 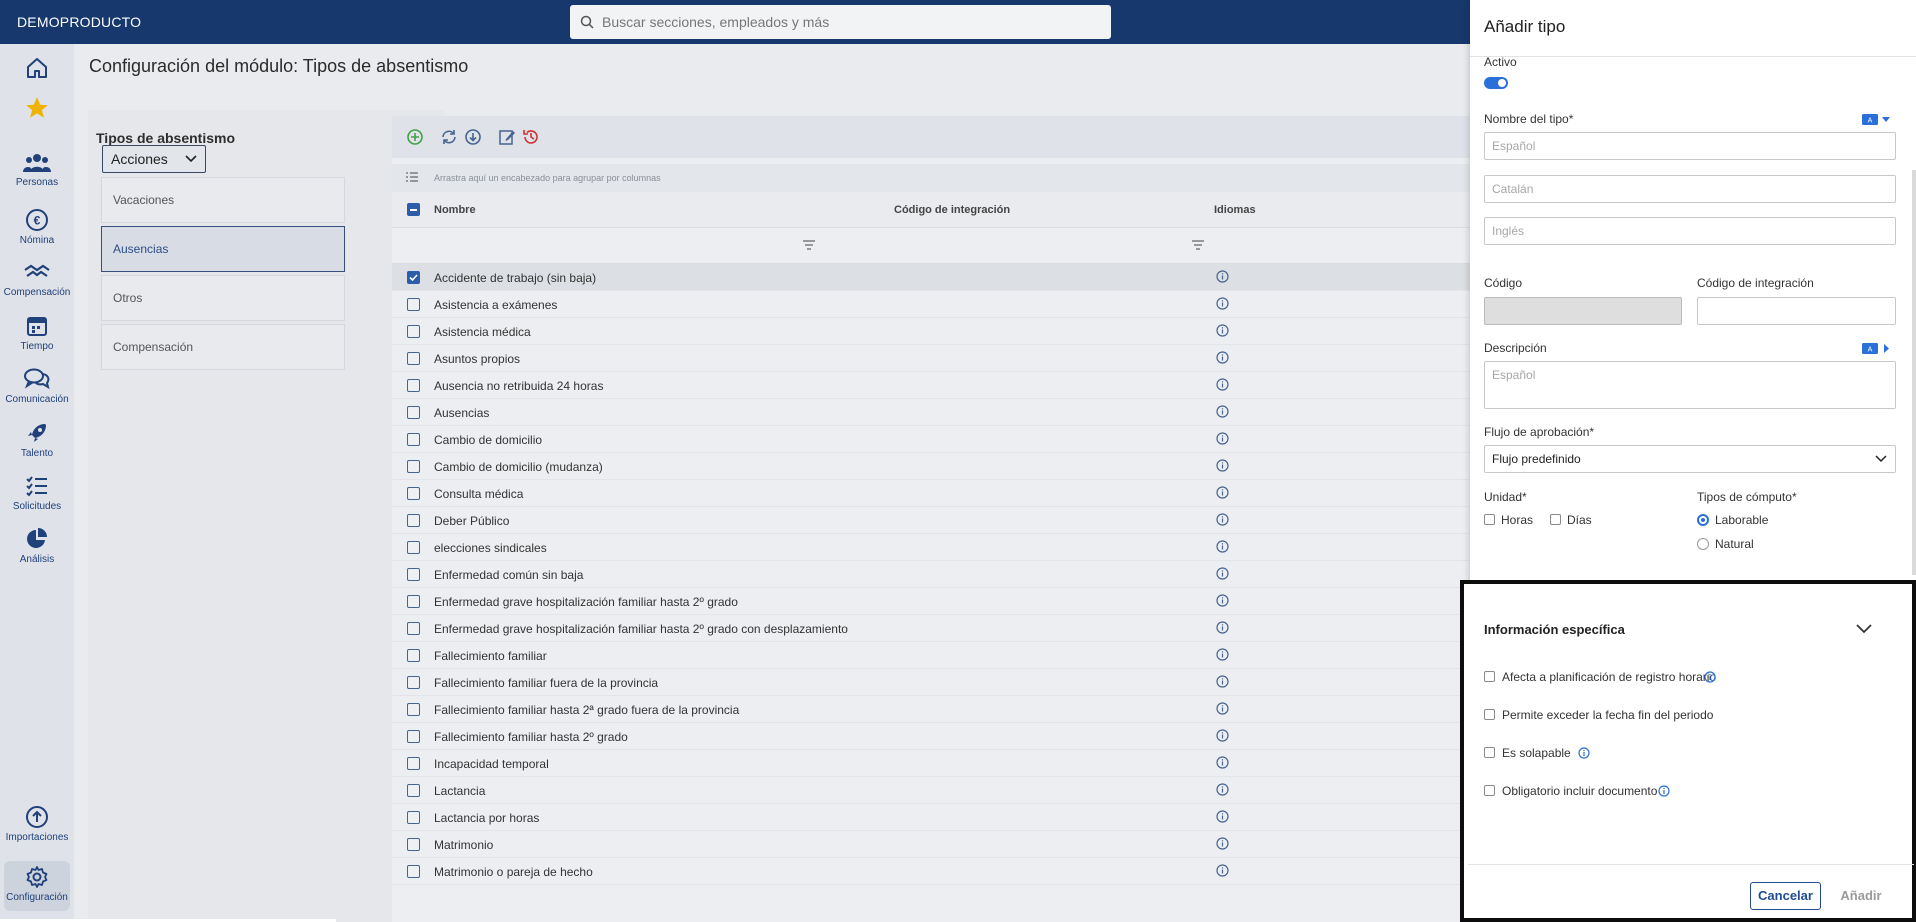 I want to click on table-row: Ausencia no retribuida 24 horas, so click(x=931, y=385).